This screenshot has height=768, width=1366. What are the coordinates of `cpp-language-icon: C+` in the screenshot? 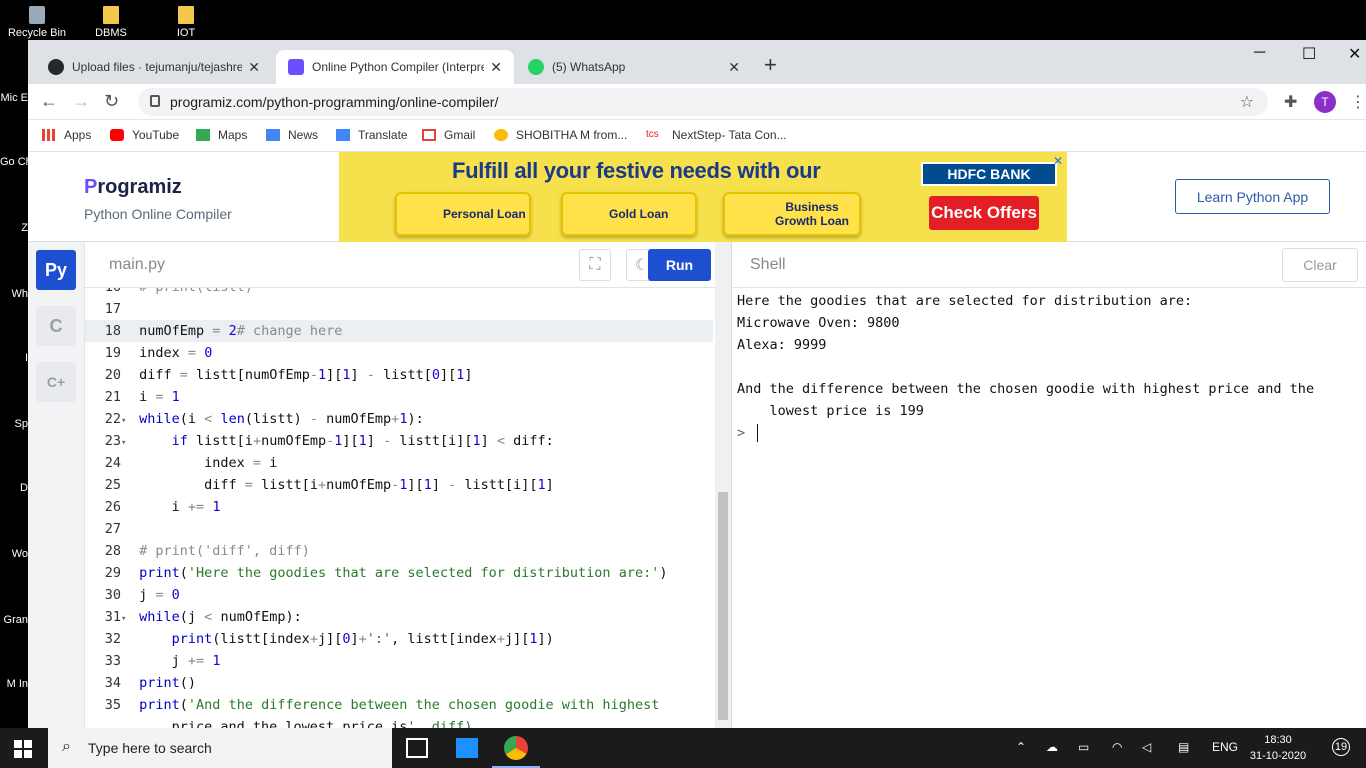 It's located at (56, 382).